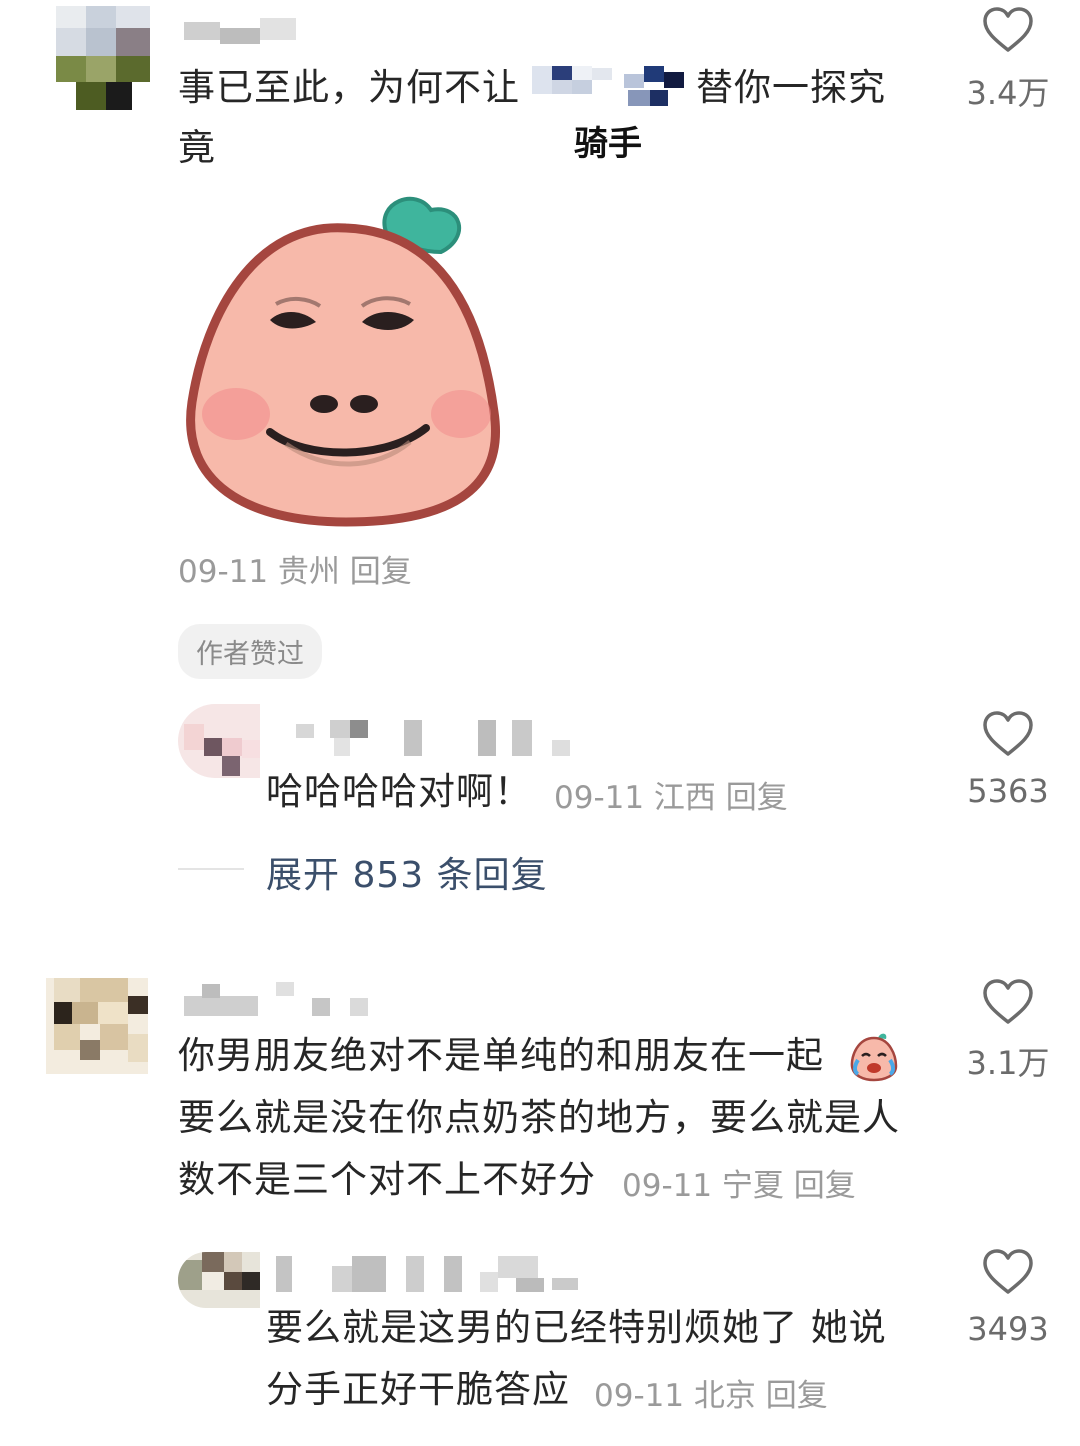  Describe the element at coordinates (211, 869) in the screenshot. I see `expand-divider` at that location.